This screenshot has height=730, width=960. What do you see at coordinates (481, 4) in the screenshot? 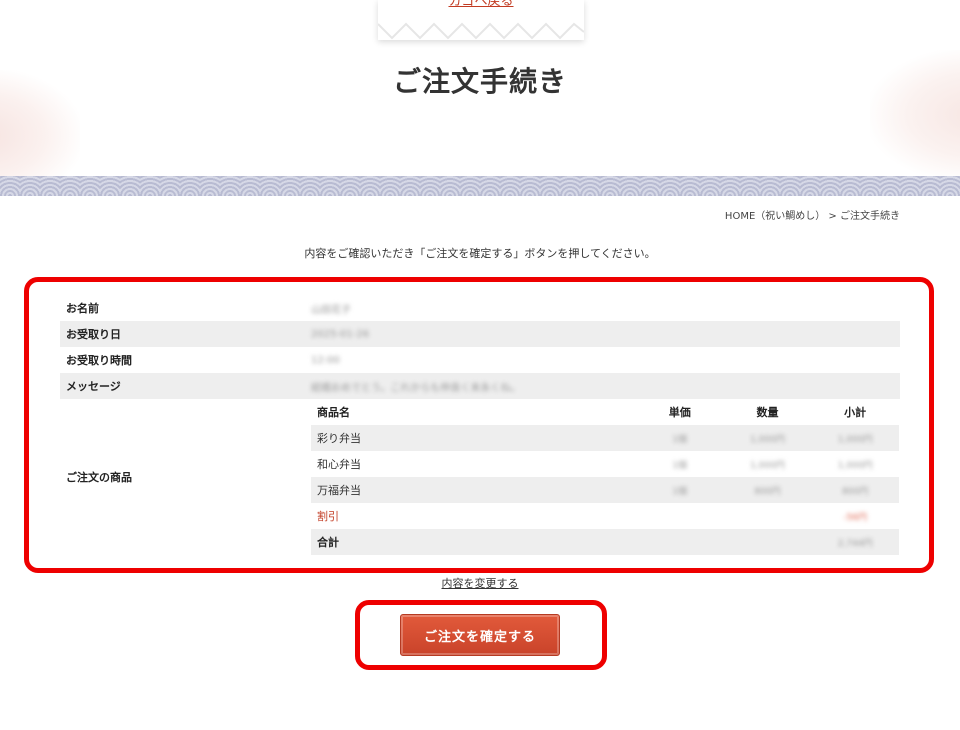
I see `back-to-cart-link: カゴへ戻る` at bounding box center [481, 4].